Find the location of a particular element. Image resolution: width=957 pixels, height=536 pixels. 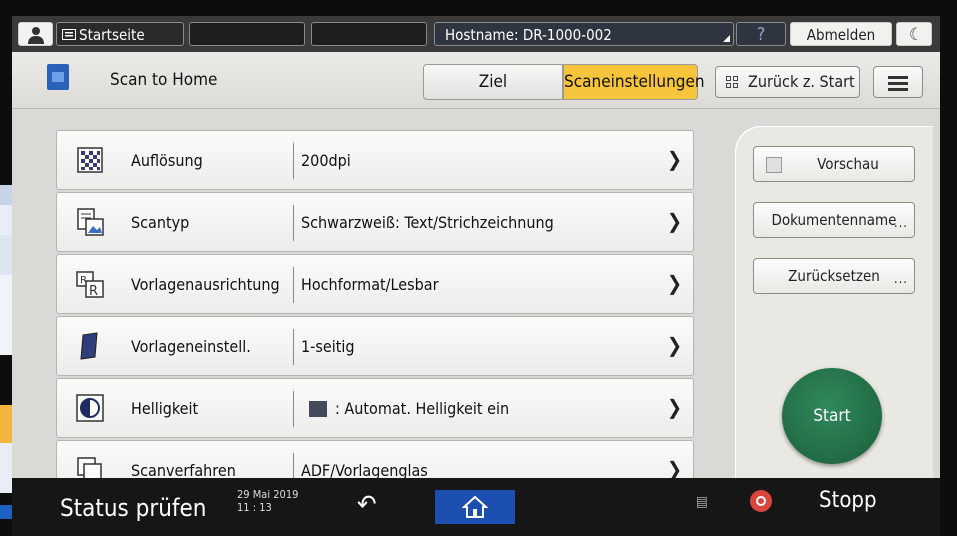

logout-label: Abmelden is located at coordinates (841, 35).